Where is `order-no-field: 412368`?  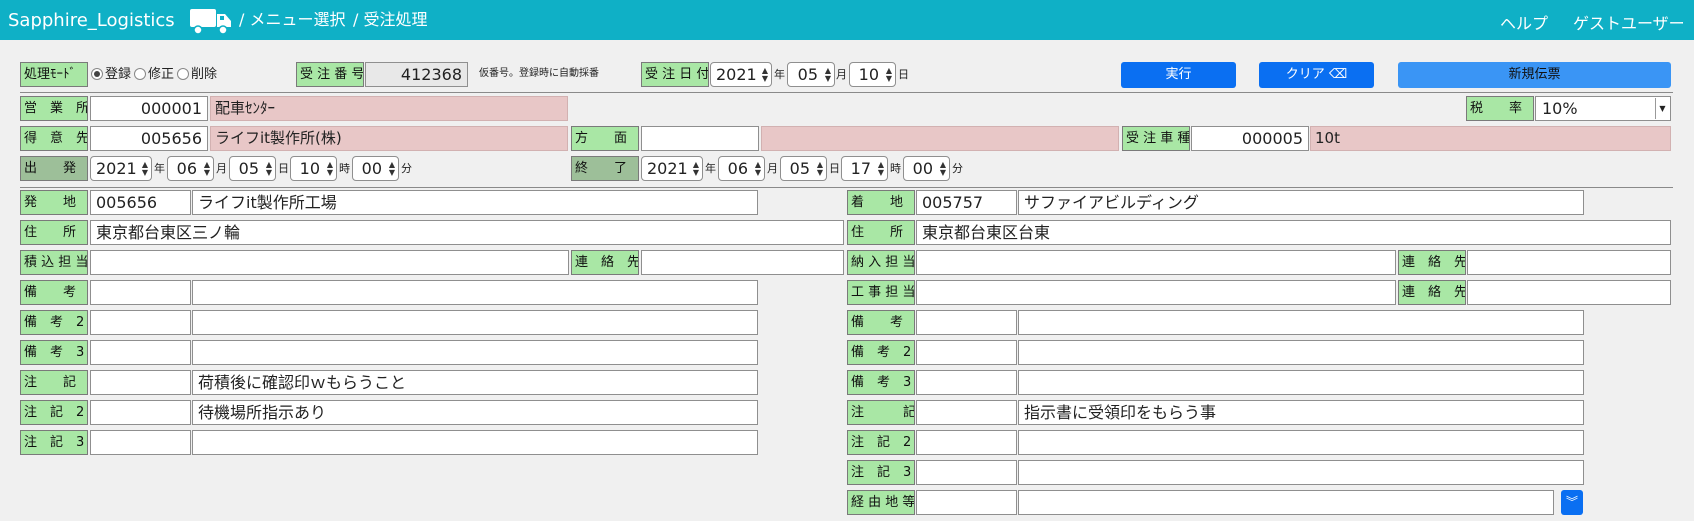
order-no-field: 412368 is located at coordinates (416, 74).